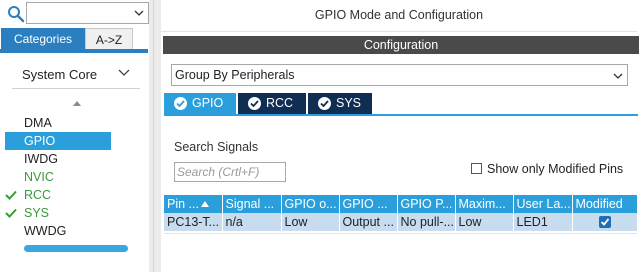 Image resolution: width=641 pixels, height=272 pixels. I want to click on system-core-label: System Core, so click(60, 74).